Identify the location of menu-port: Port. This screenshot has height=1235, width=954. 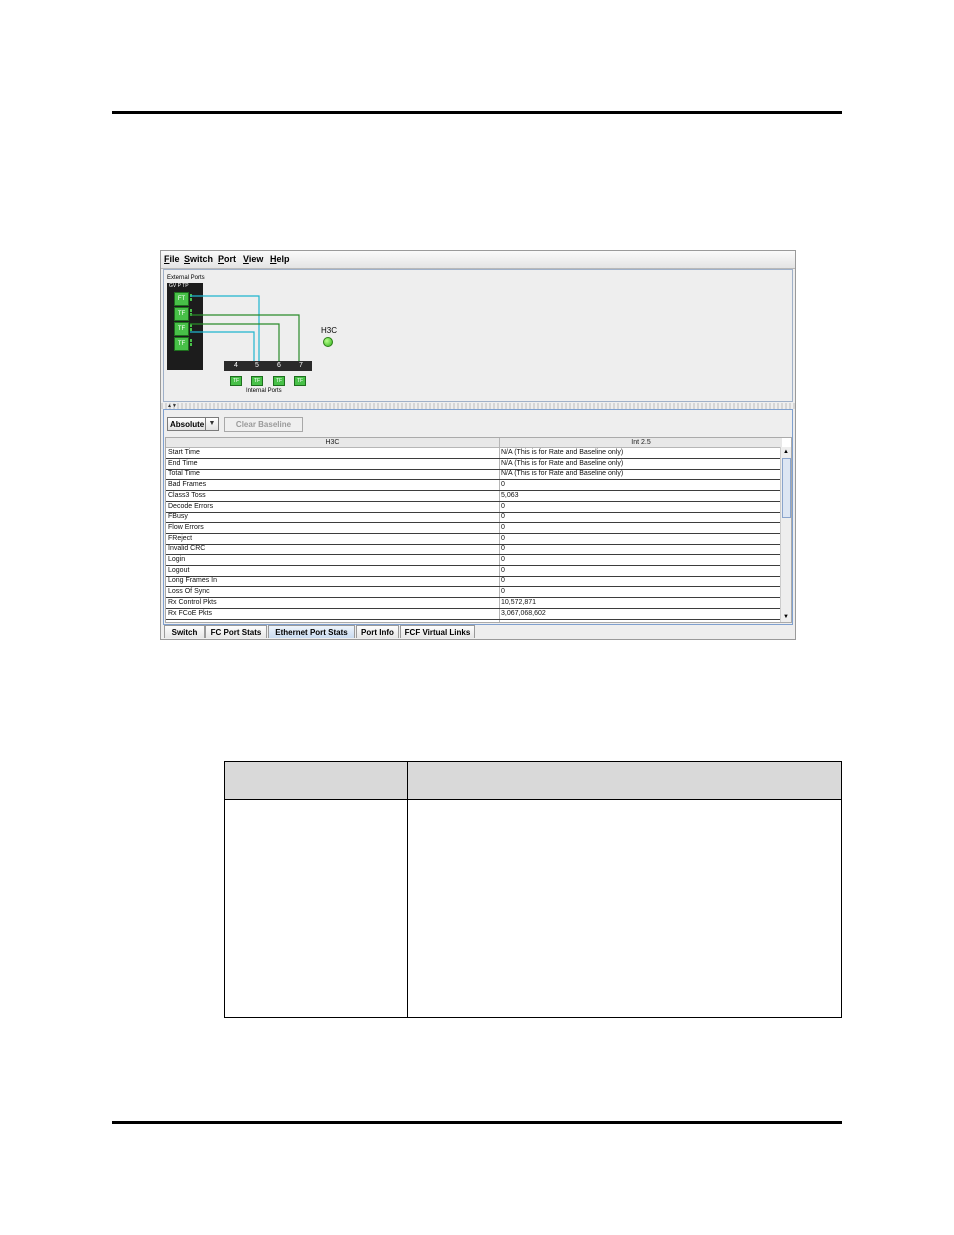
(227, 259).